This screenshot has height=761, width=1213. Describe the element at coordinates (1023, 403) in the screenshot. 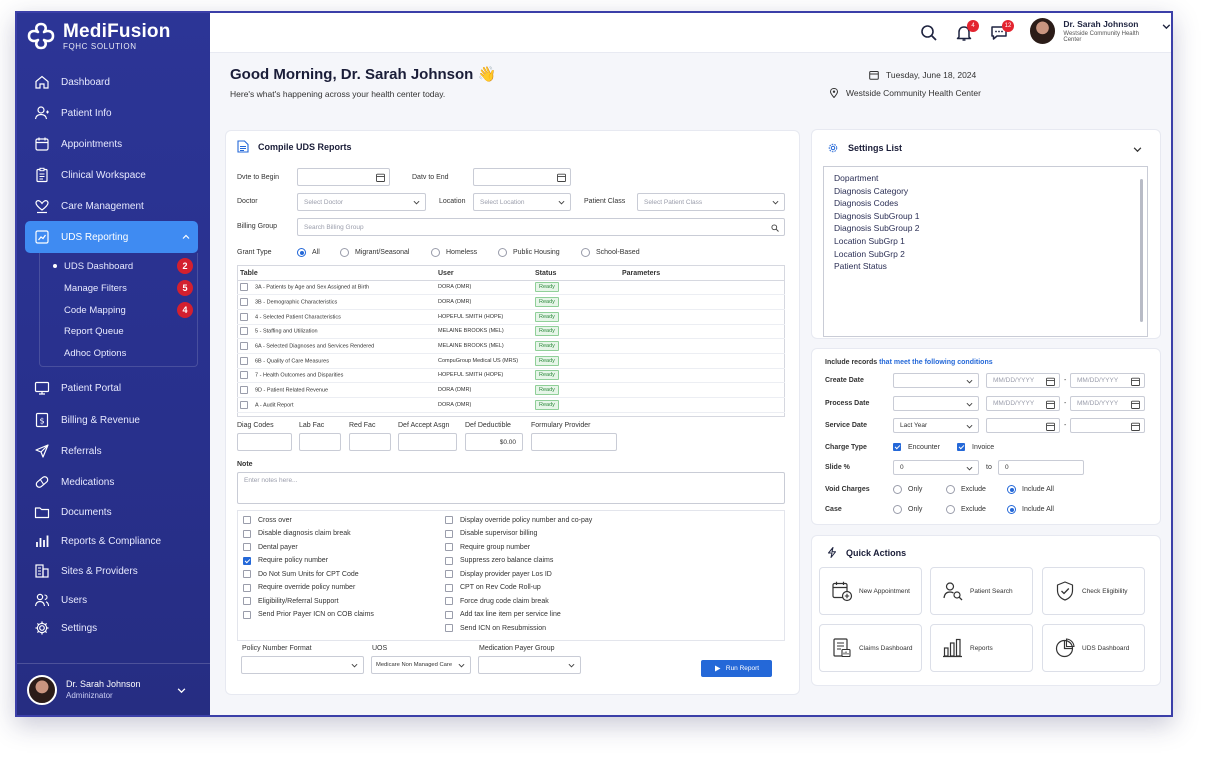

I see `process-date-from: MM/DD/YYYY` at that location.